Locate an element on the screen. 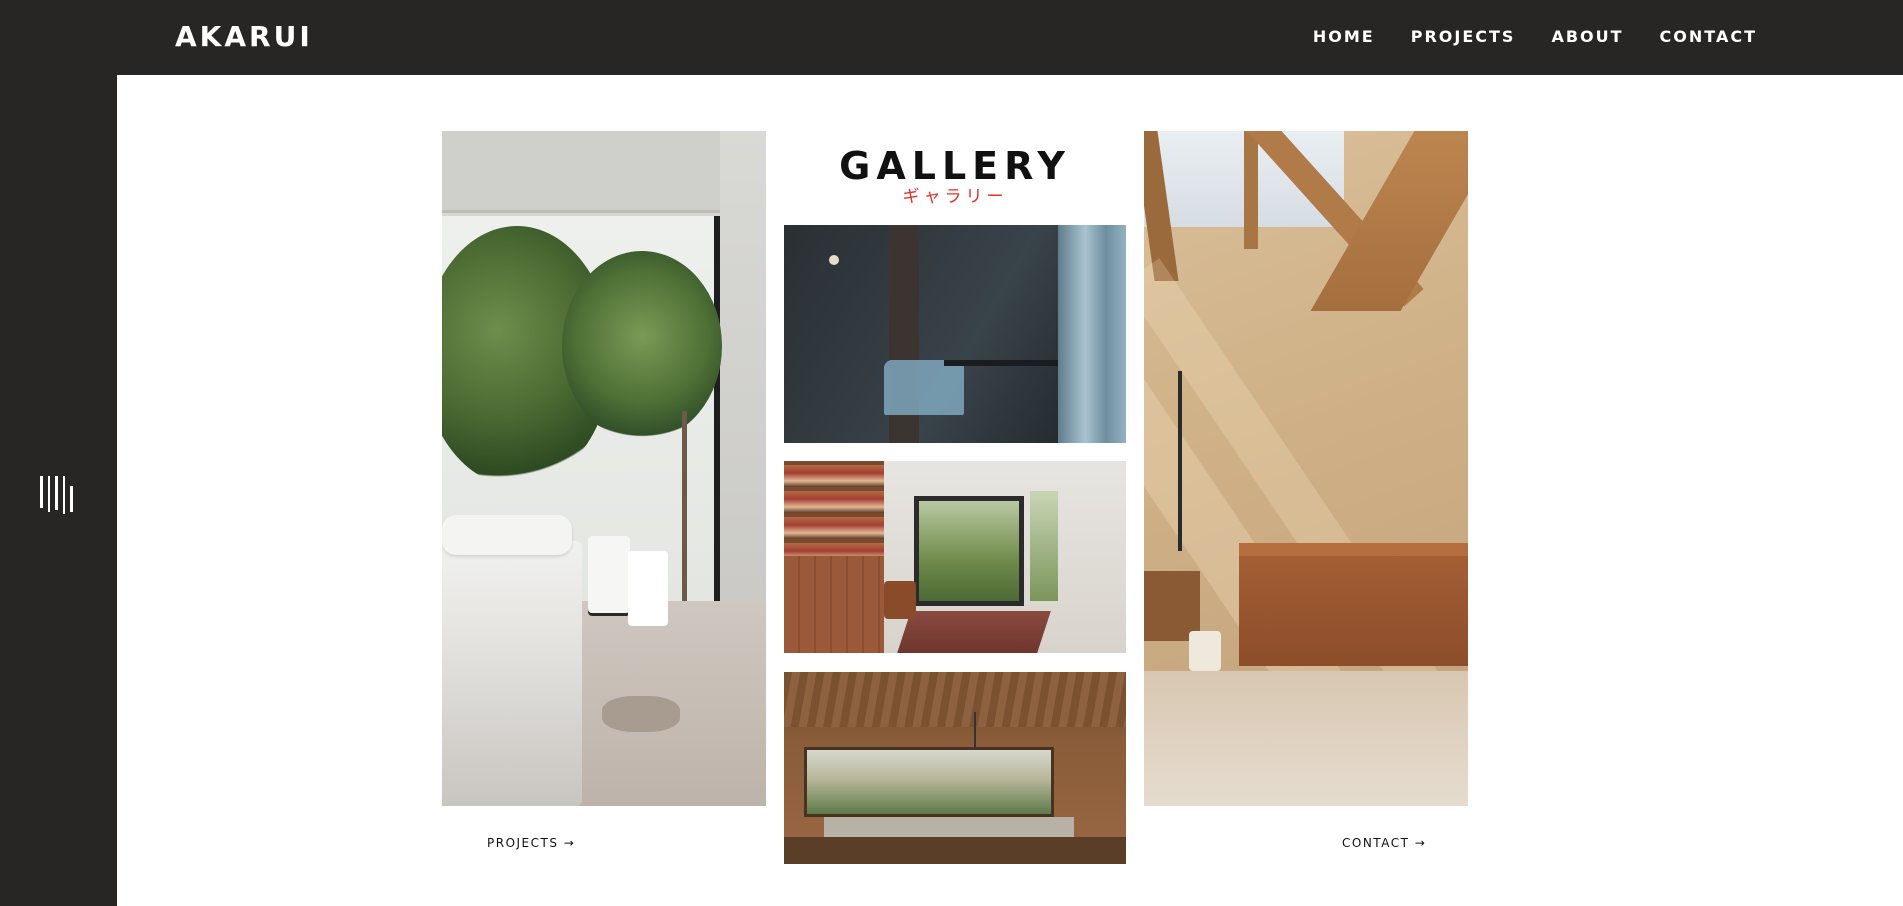 This screenshot has width=1903, height=906. contact-link: CONTACT → is located at coordinates (1384, 843).